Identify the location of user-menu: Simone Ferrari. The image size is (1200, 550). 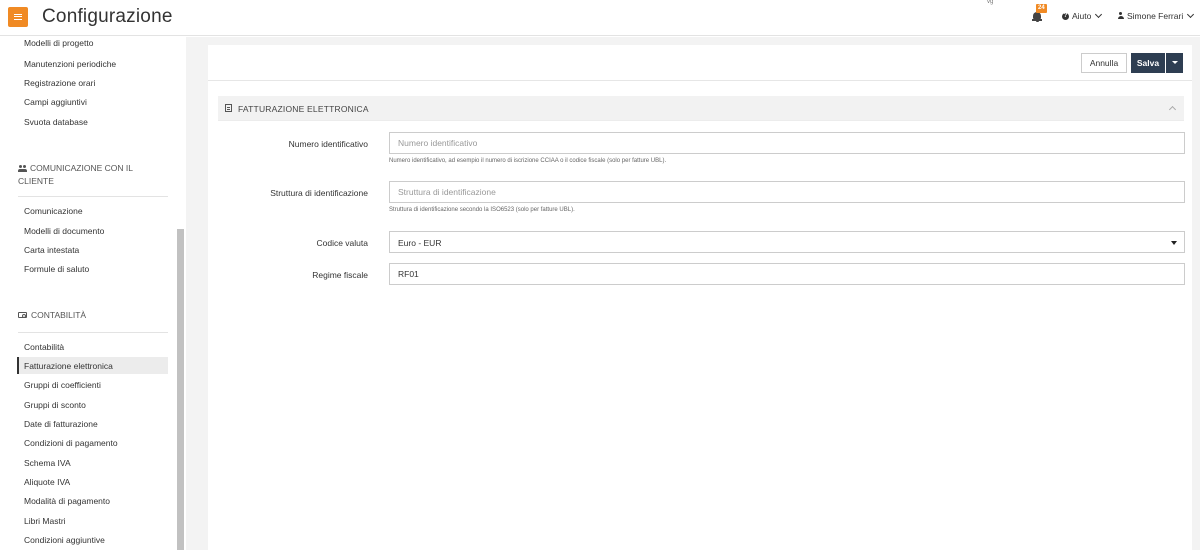
(1156, 15).